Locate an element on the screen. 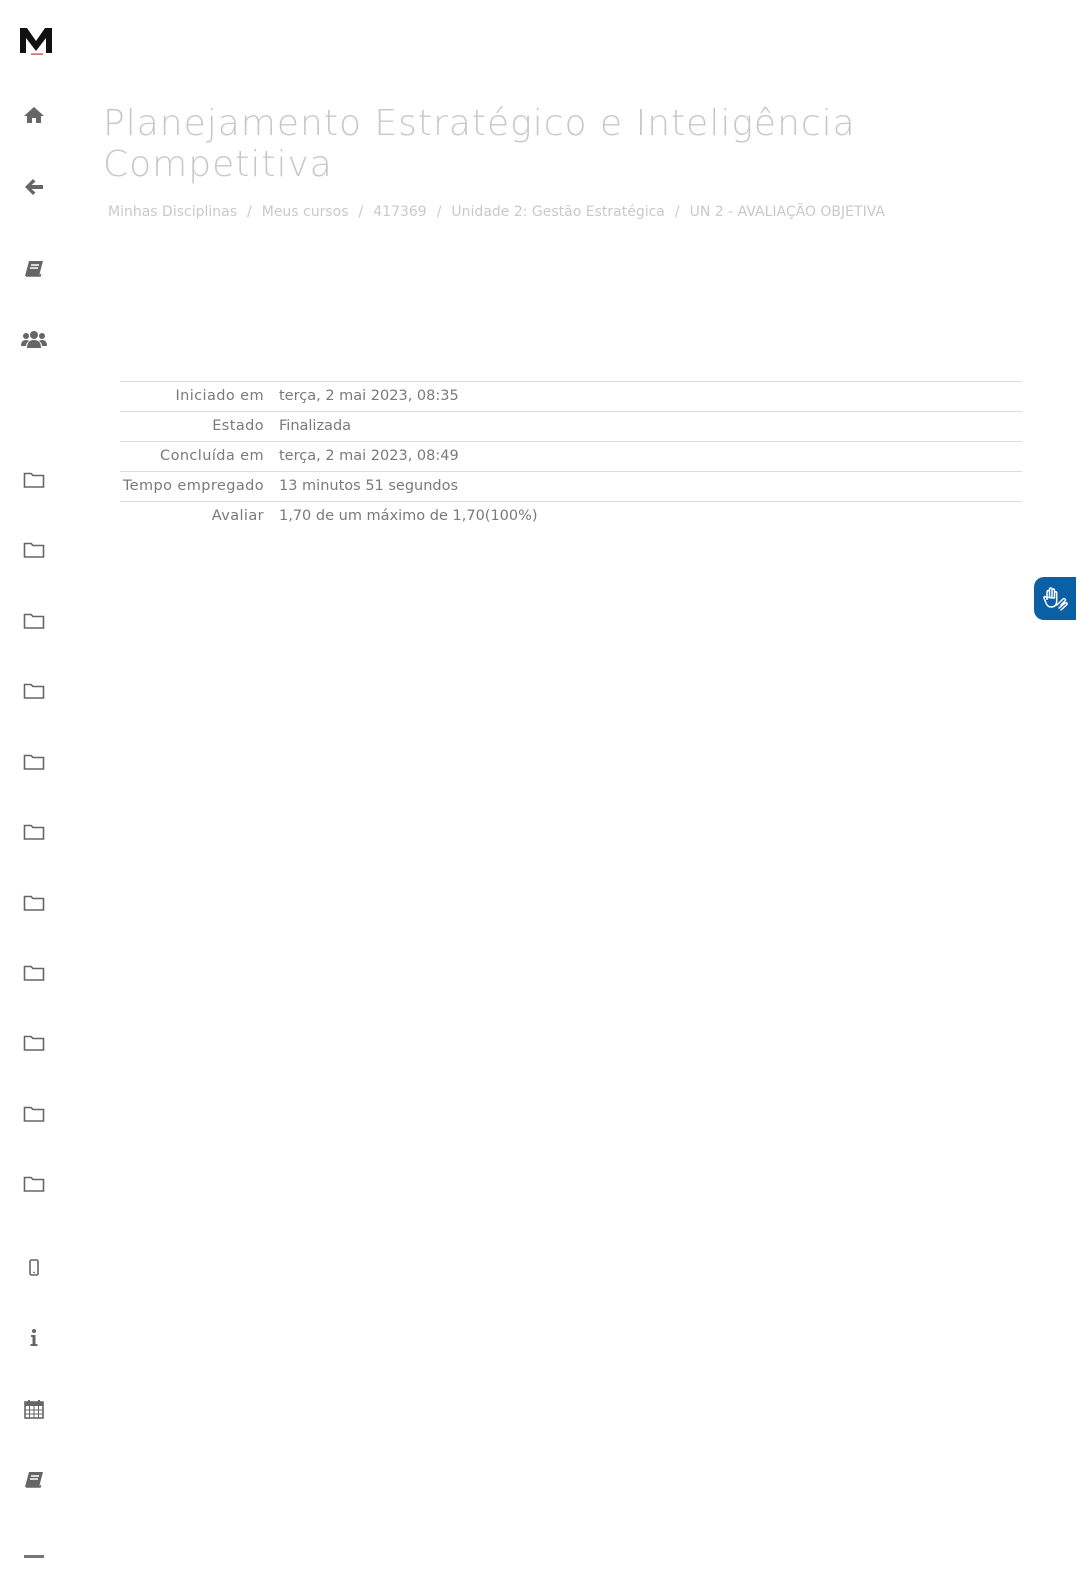  breadcrumb-item: UN 2 - AVALIAÇÃO OBJETIVA is located at coordinates (787, 212).